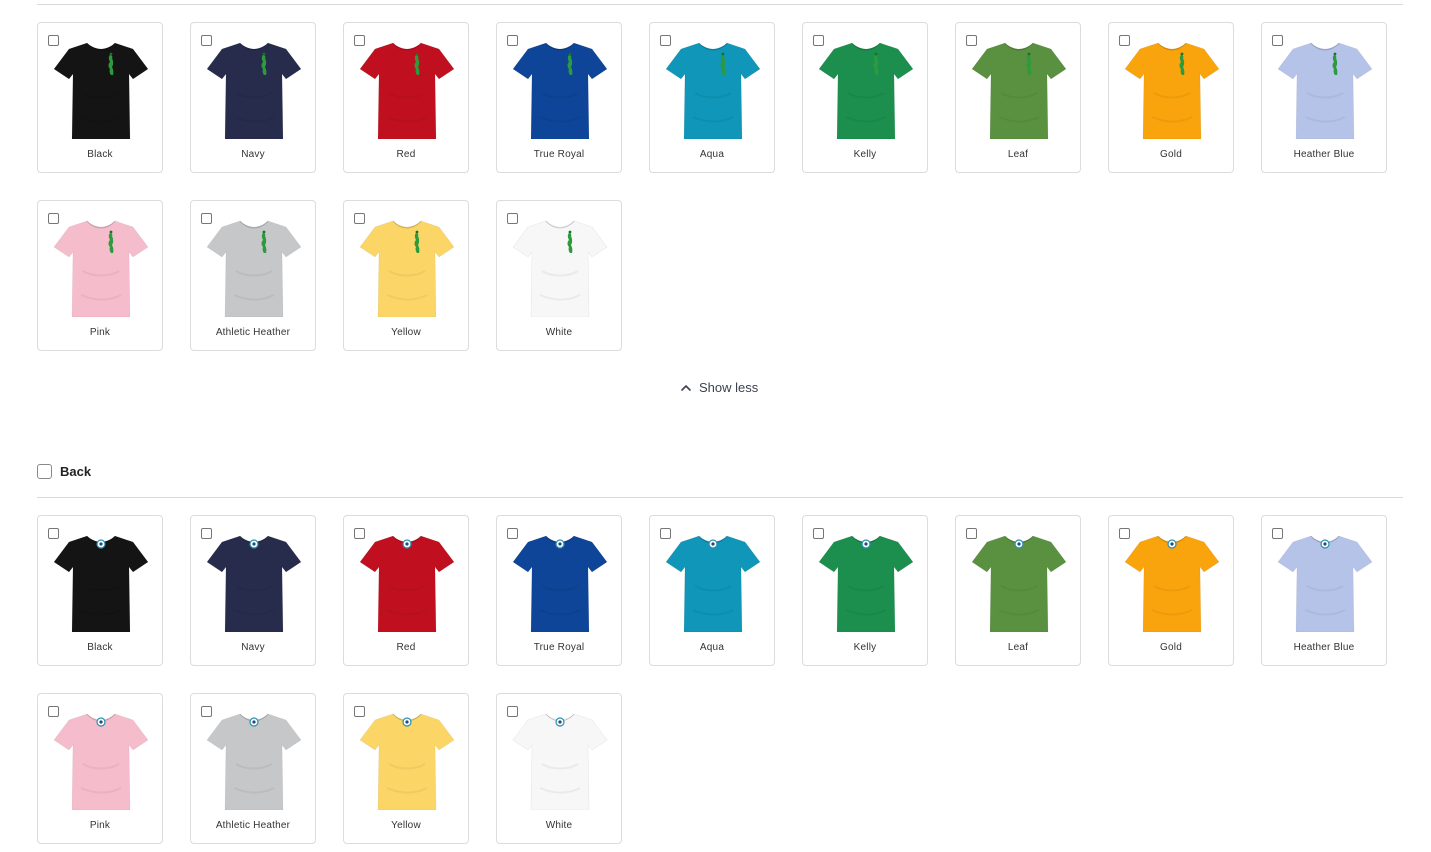 This screenshot has height=852, width=1431. What do you see at coordinates (406, 647) in the screenshot?
I see `back-color-label: Red` at bounding box center [406, 647].